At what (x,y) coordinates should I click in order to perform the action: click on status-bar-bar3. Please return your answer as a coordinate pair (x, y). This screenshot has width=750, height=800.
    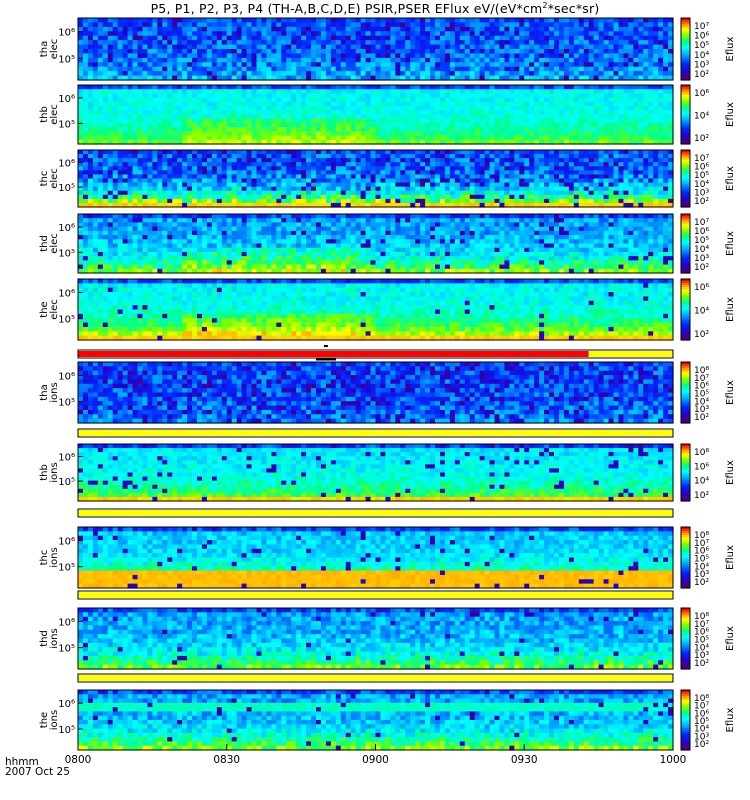
    Looking at the image, I should click on (375, 513).